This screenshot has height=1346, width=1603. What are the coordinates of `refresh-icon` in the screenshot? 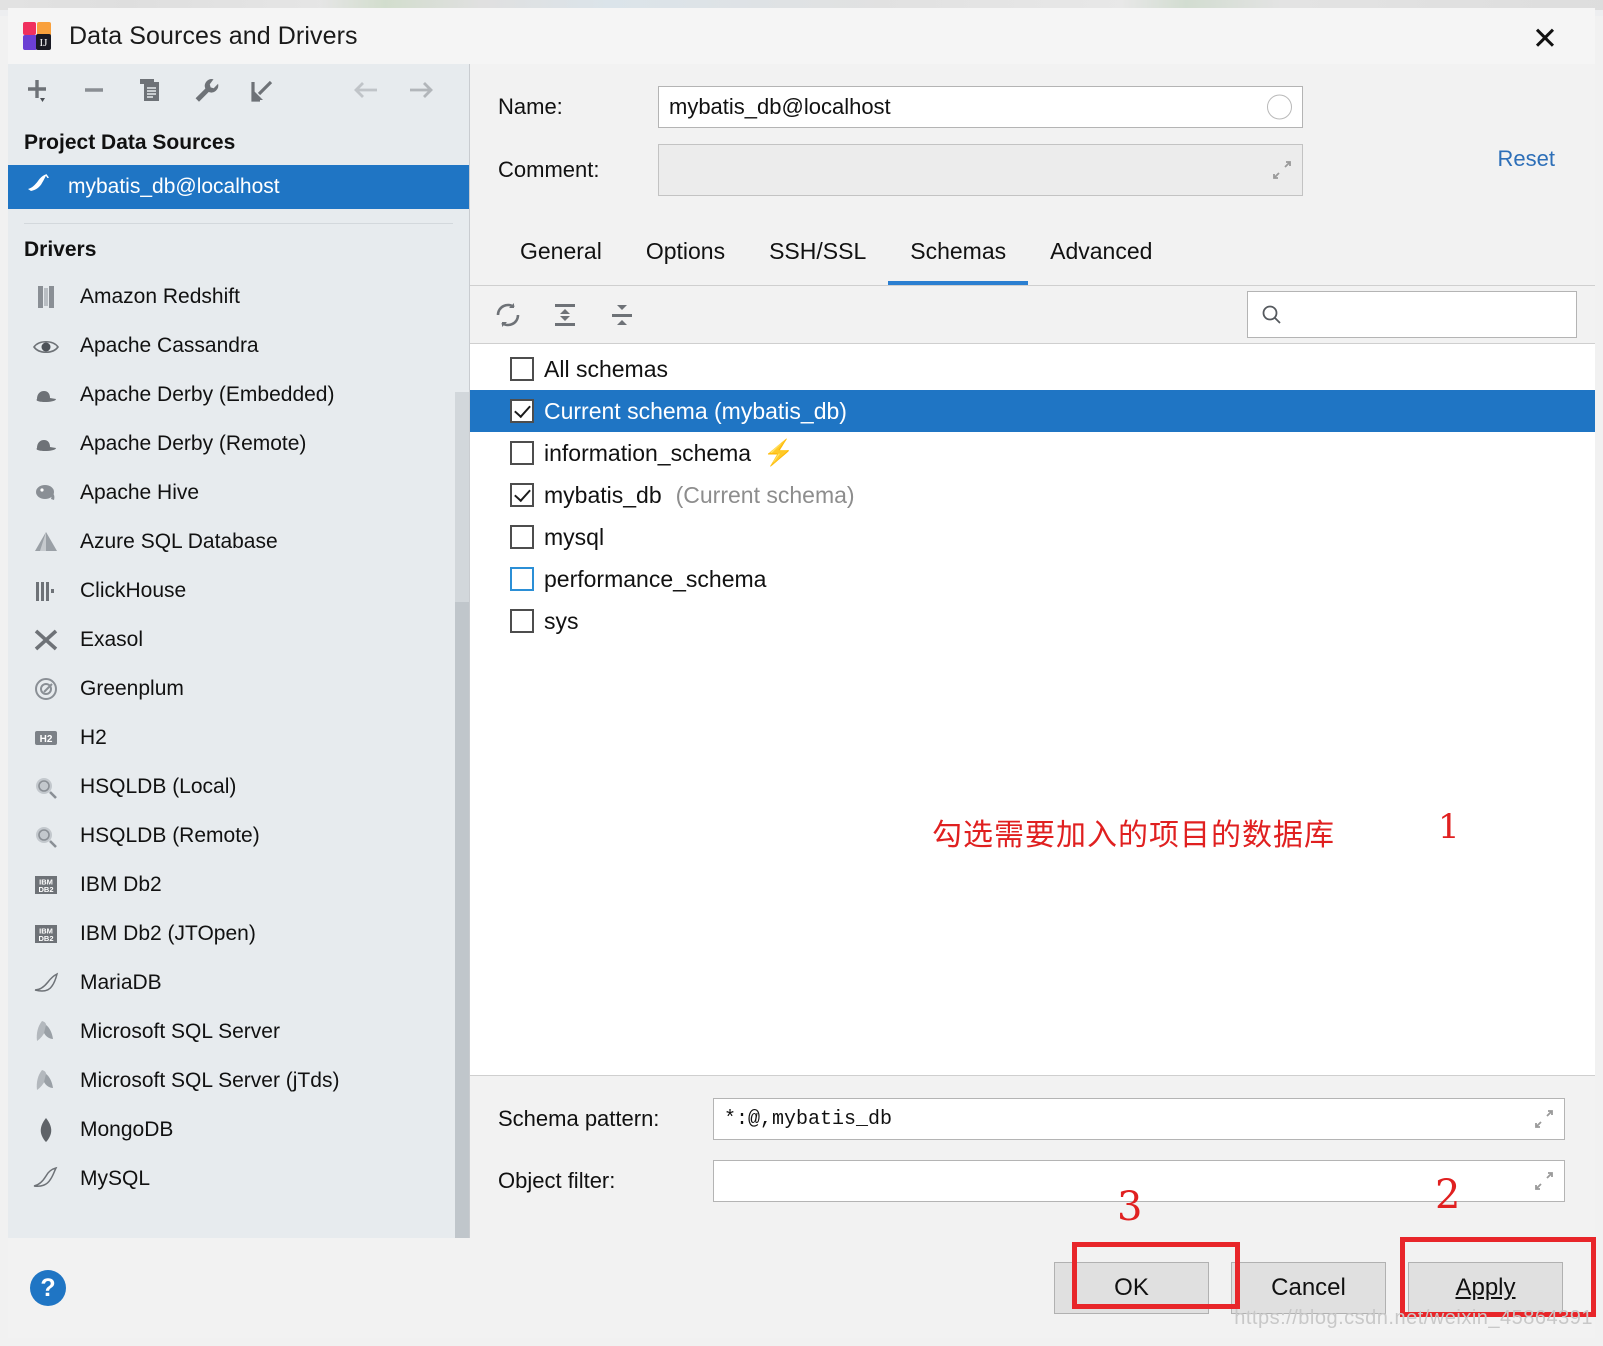 It's located at (508, 315).